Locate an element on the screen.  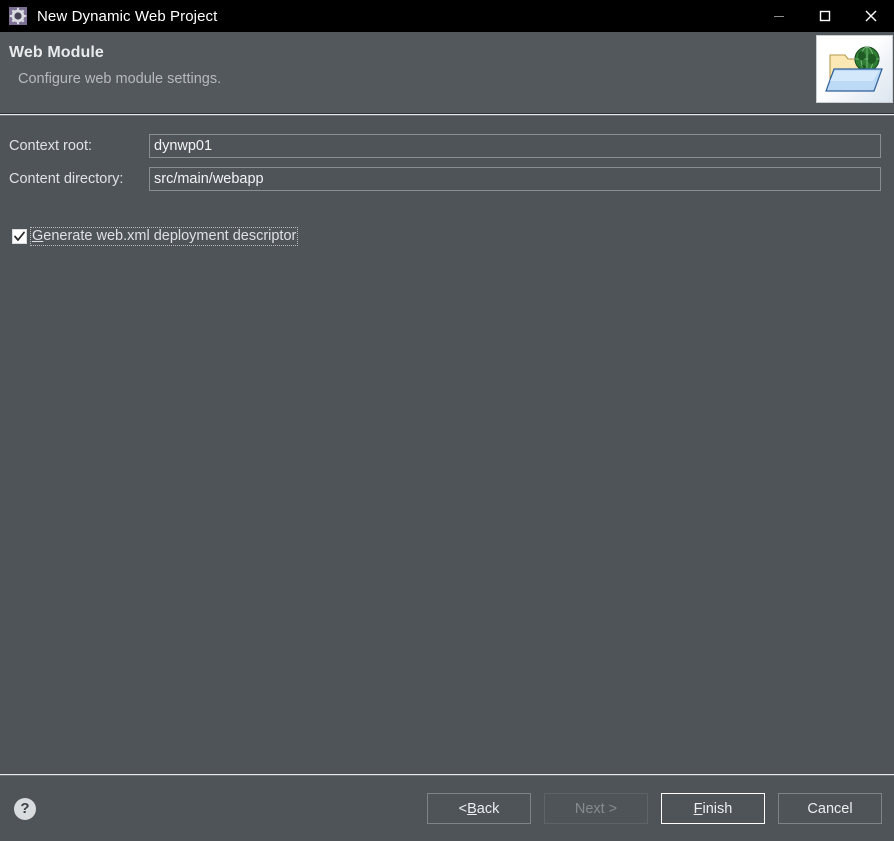
context-root-row: Context root: is located at coordinates (445, 146).